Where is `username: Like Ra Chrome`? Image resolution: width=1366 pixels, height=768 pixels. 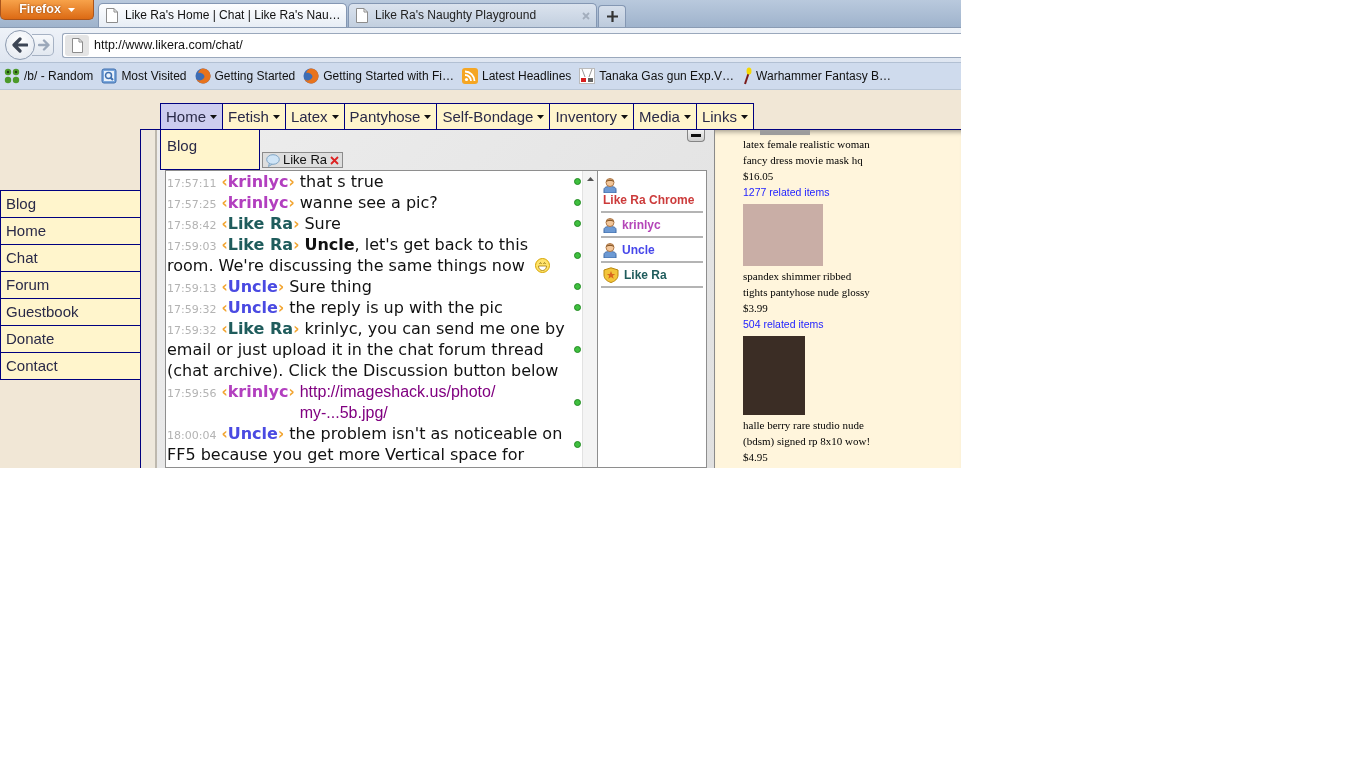
username: Like Ra Chrome is located at coordinates (649, 200).